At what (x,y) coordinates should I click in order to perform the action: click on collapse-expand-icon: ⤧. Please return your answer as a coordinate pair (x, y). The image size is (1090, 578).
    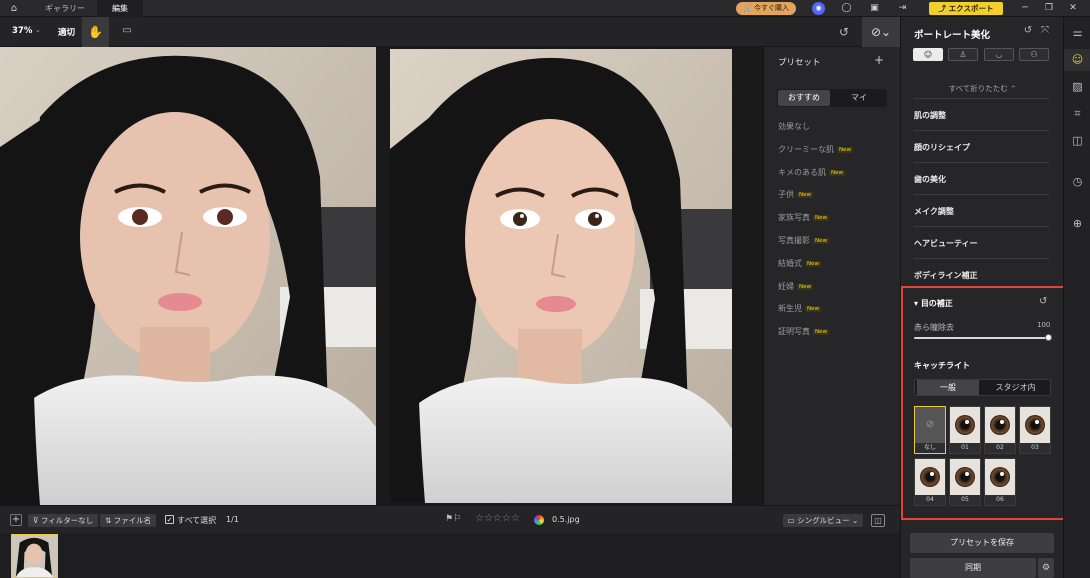
    Looking at the image, I should click on (1045, 31).